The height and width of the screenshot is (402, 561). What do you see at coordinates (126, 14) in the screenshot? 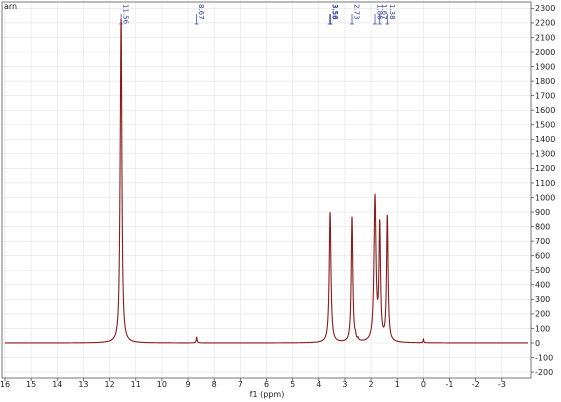
I see `peak-label: 11.56` at bounding box center [126, 14].